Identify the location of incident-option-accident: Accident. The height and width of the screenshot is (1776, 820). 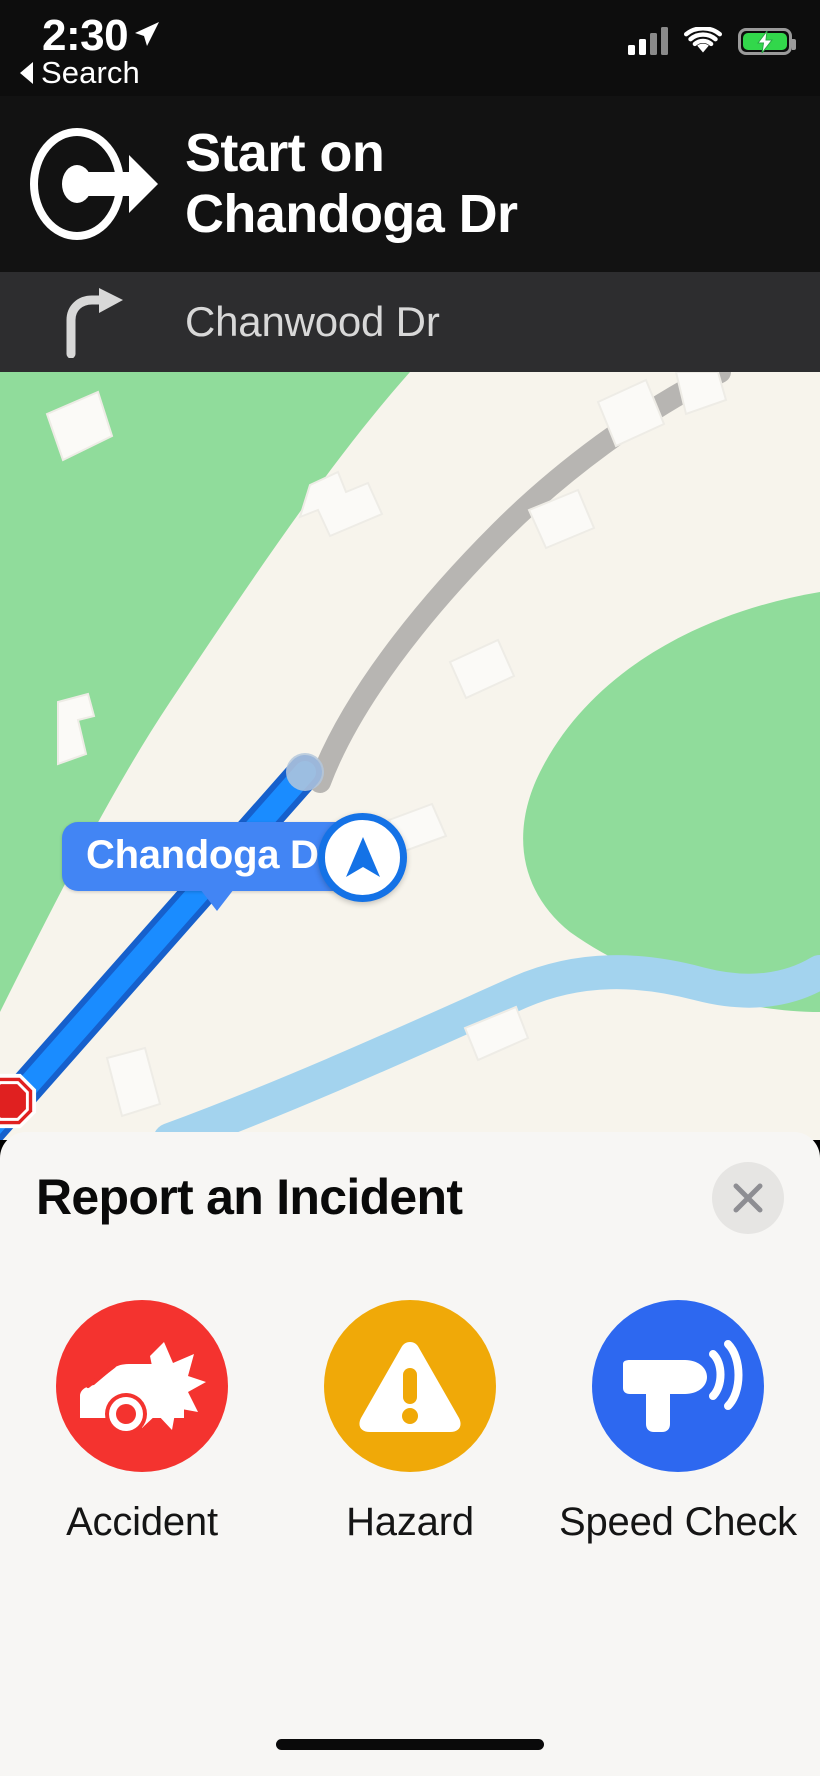
(142, 1422).